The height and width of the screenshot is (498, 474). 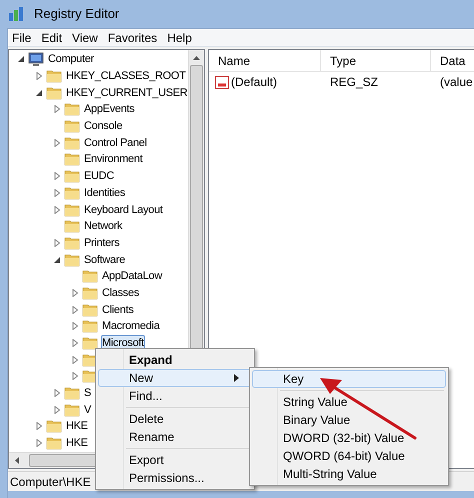 I want to click on menu-bar-item: Favorites, so click(x=133, y=37).